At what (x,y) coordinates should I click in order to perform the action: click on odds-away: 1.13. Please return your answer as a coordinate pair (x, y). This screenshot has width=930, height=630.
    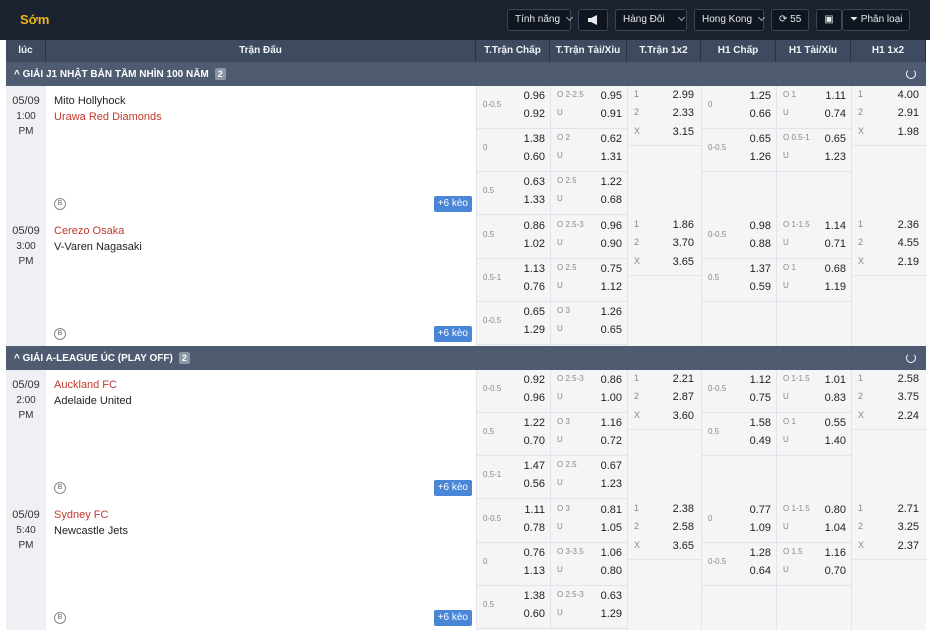
    Looking at the image, I should click on (534, 571).